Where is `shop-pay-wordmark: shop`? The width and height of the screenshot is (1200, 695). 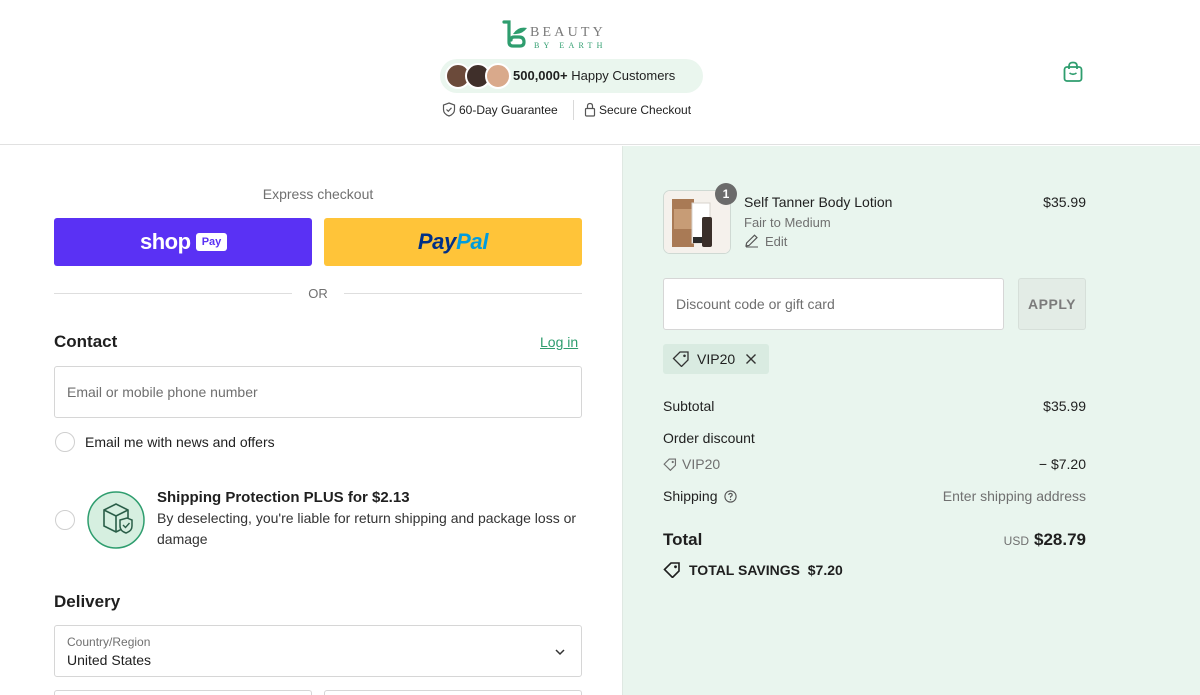 shop-pay-wordmark: shop is located at coordinates (165, 241).